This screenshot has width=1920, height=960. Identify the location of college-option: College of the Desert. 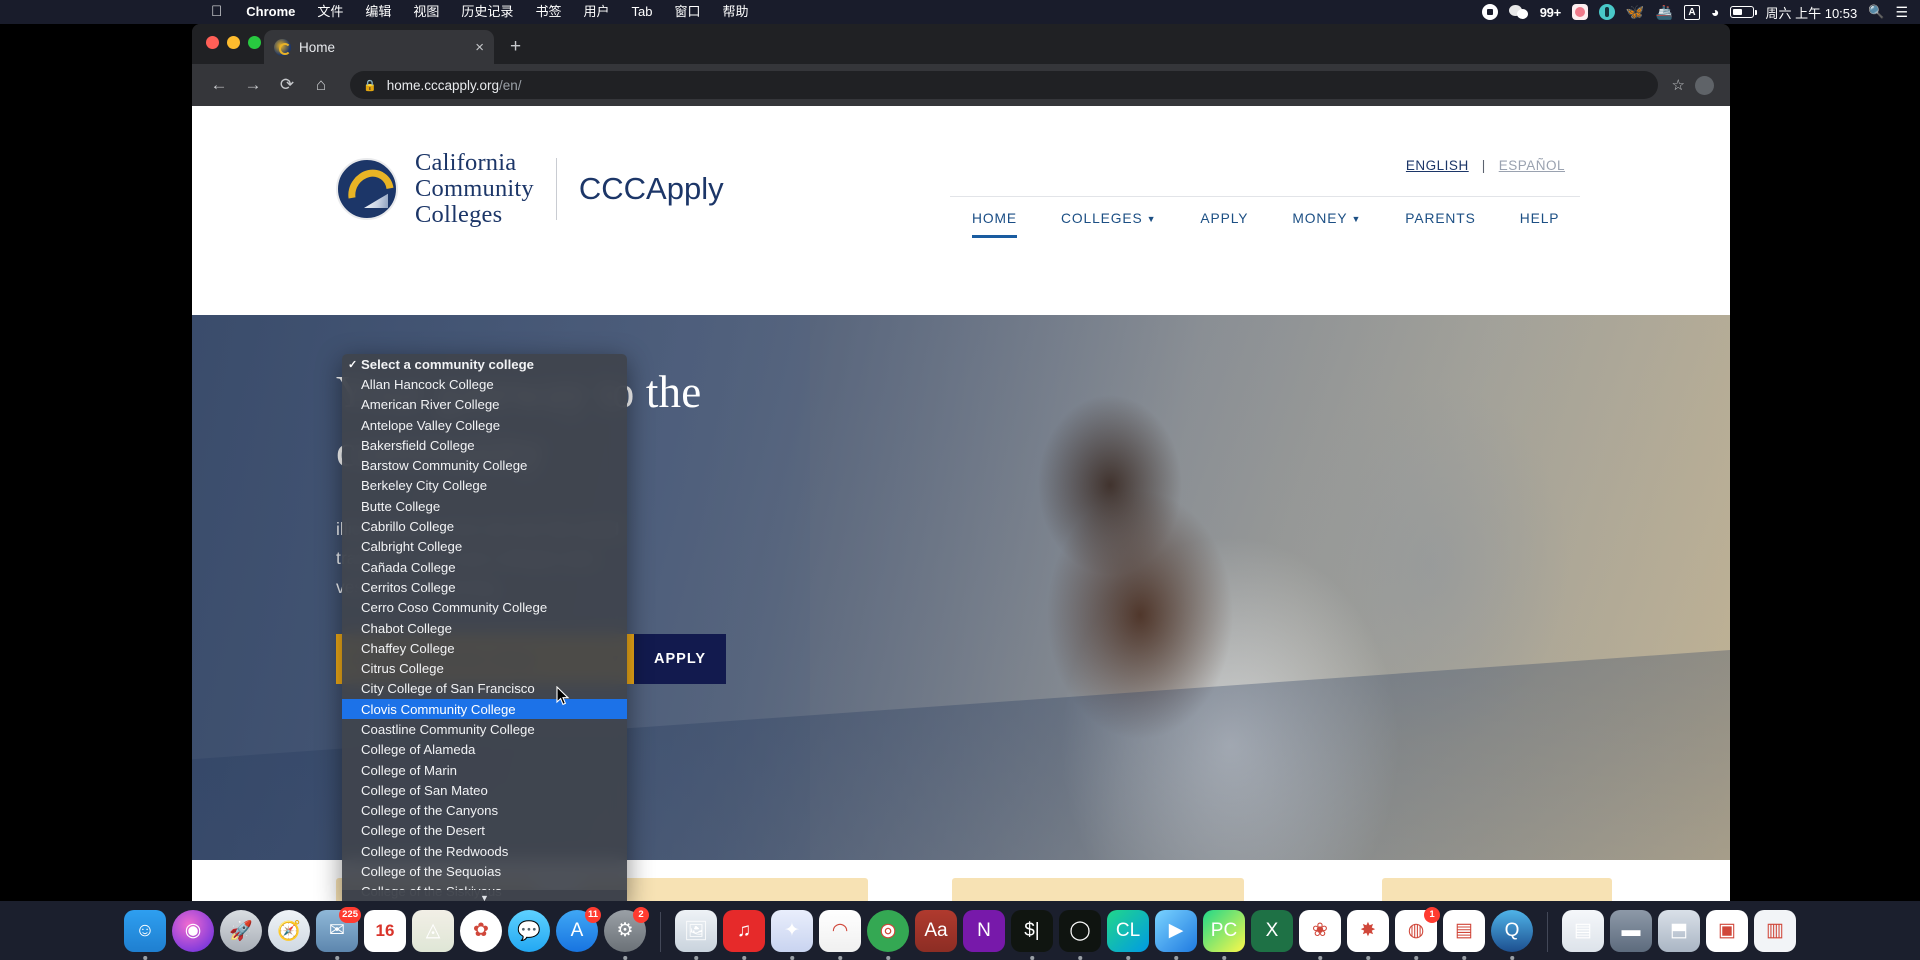
(484, 831).